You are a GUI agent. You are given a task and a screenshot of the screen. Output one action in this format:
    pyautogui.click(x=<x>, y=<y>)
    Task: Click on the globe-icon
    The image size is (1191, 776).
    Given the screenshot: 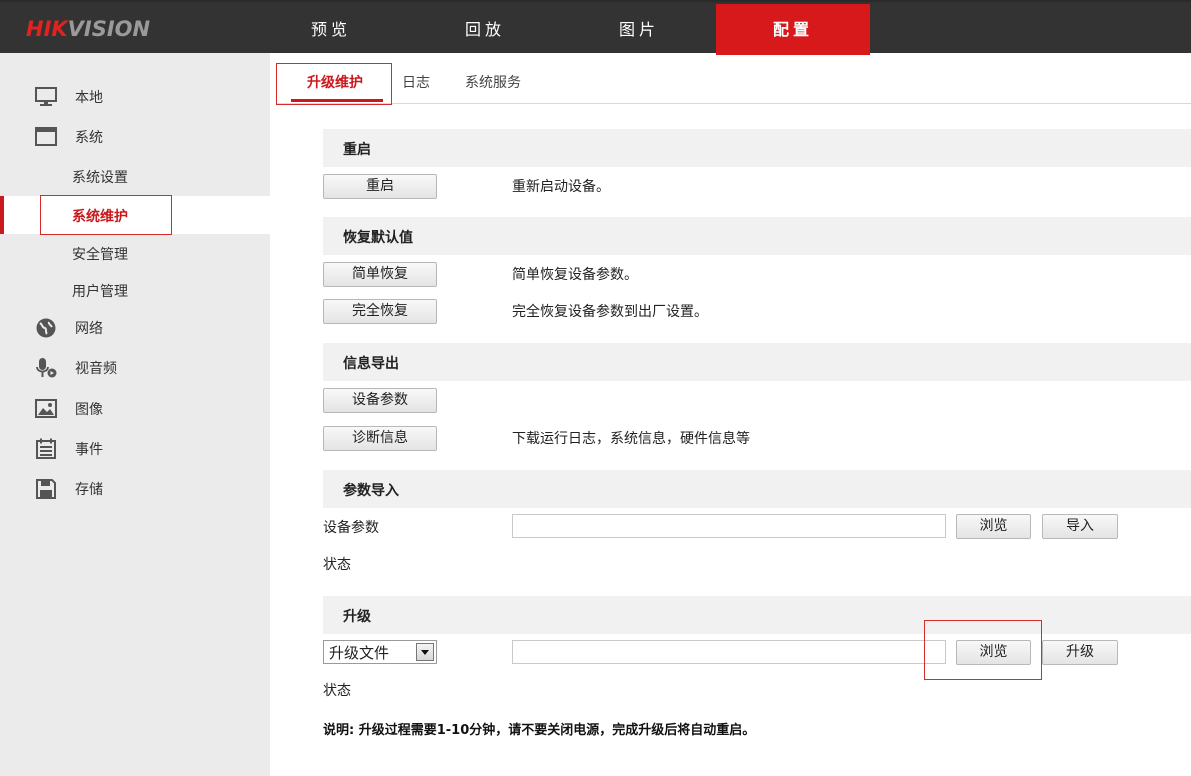 What is the action you would take?
    pyautogui.click(x=46, y=328)
    